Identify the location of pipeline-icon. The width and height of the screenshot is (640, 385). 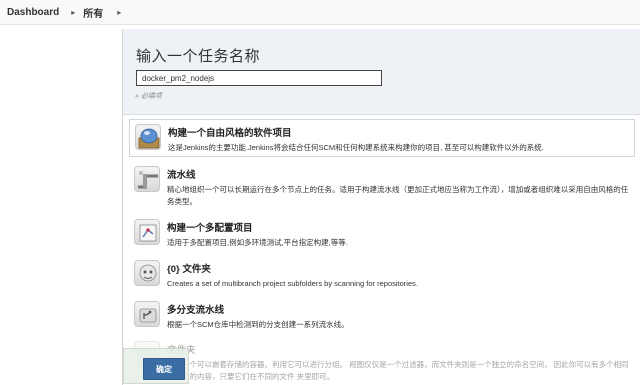
(147, 179).